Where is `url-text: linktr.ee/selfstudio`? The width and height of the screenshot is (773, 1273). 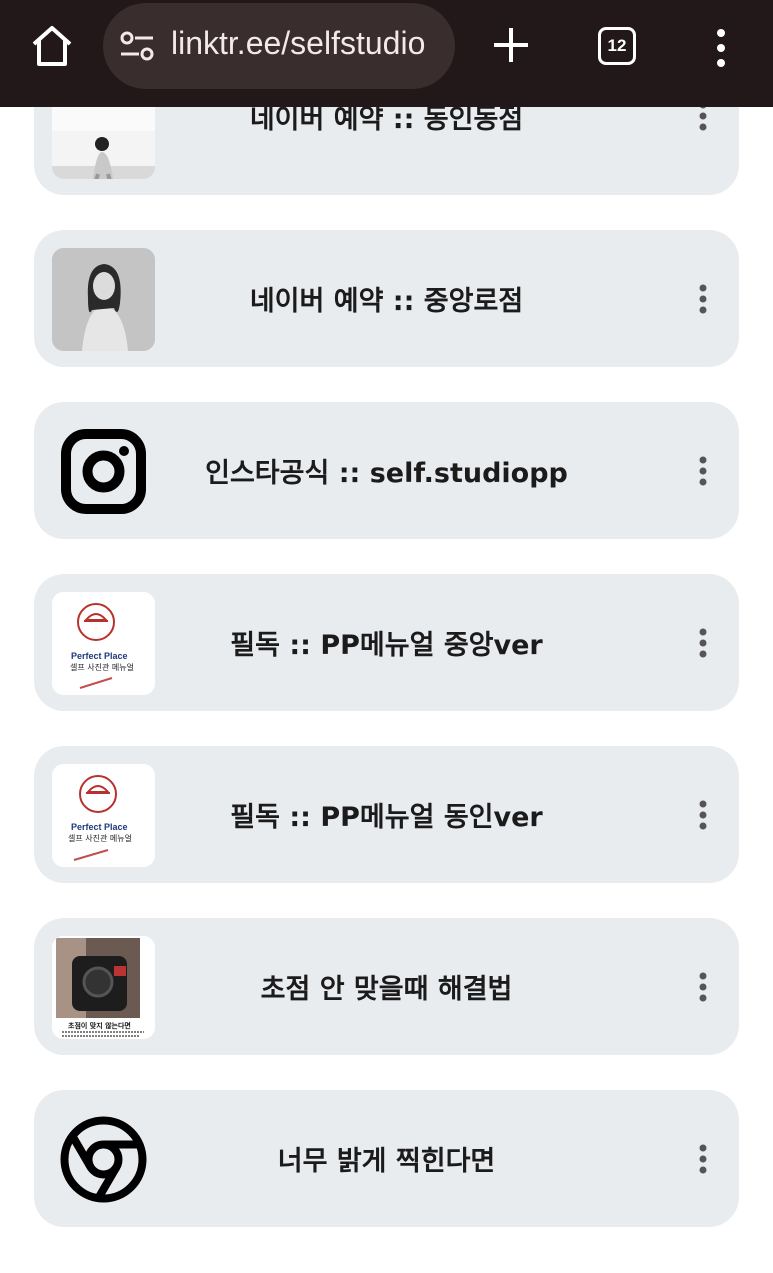
url-text: linktr.ee/selfstudio is located at coordinates (298, 43).